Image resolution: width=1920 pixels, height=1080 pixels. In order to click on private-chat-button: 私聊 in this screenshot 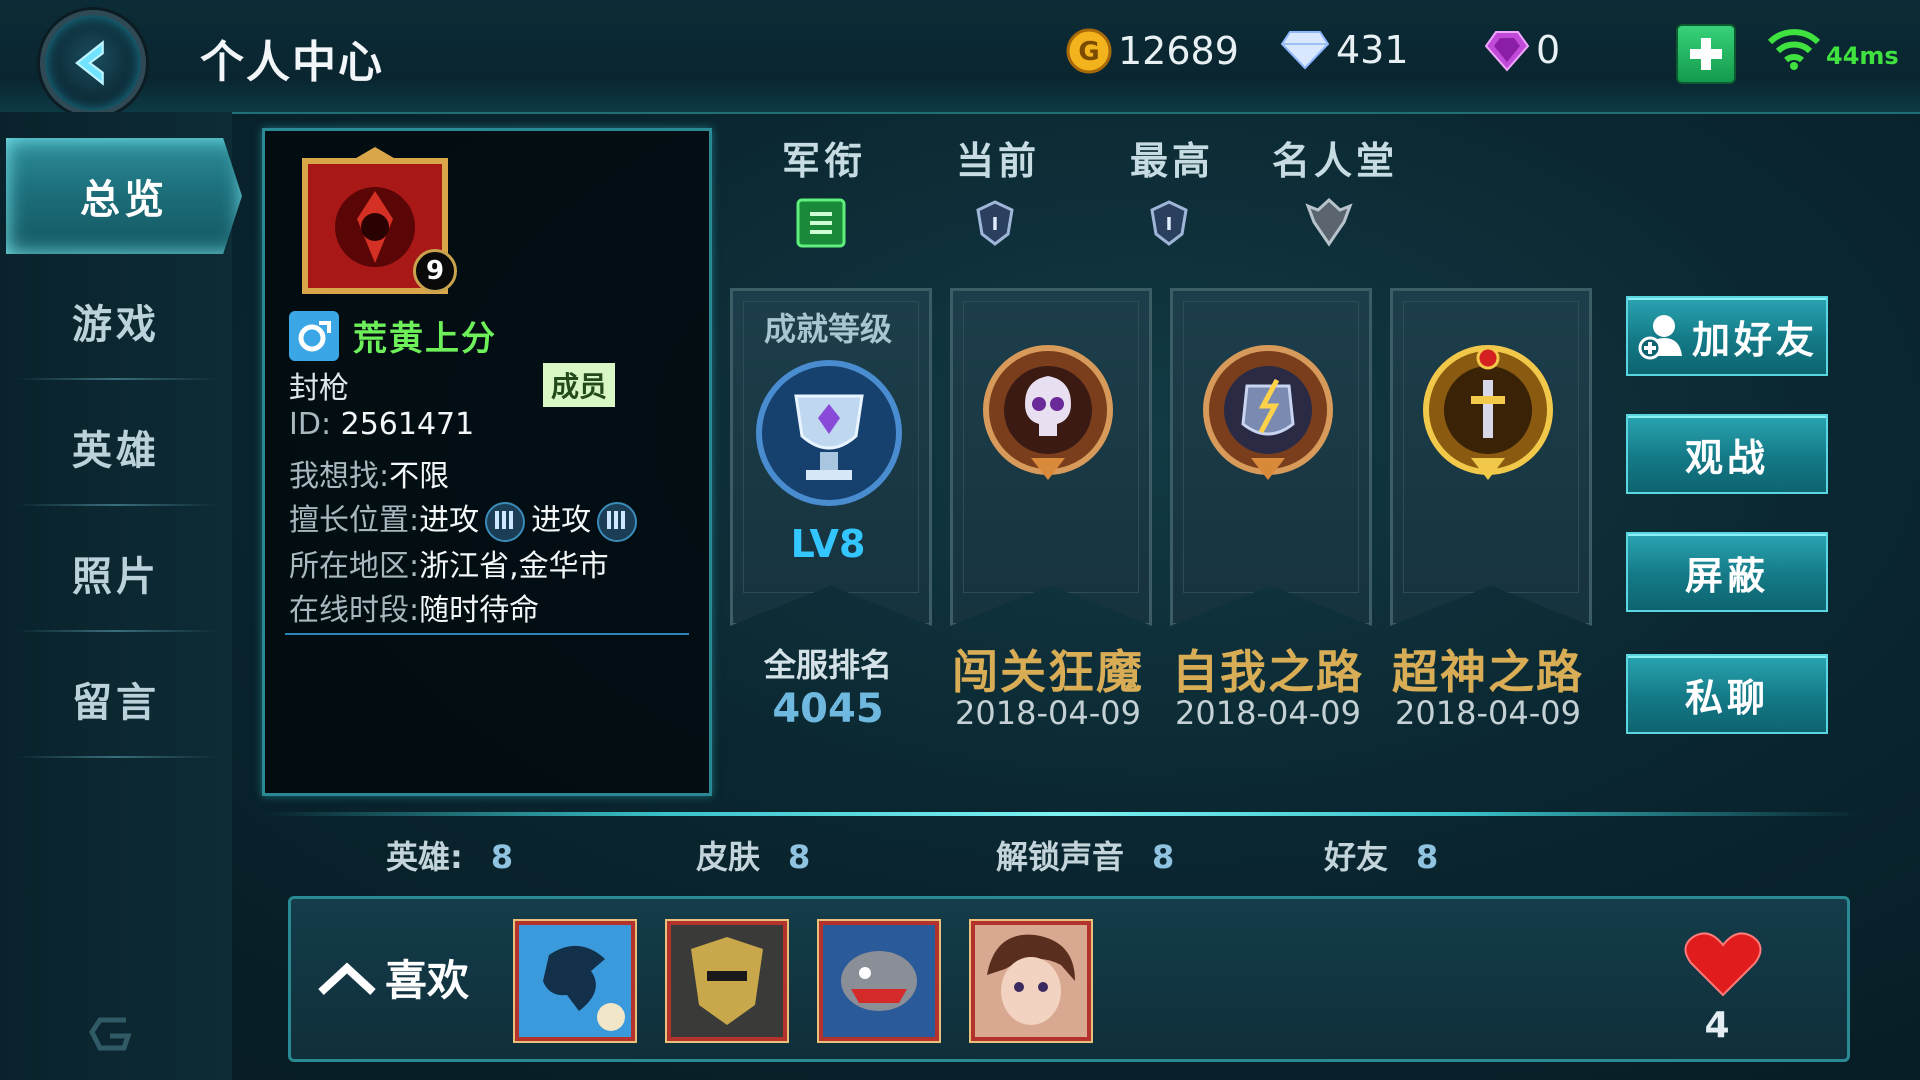, I will do `click(1727, 694)`.